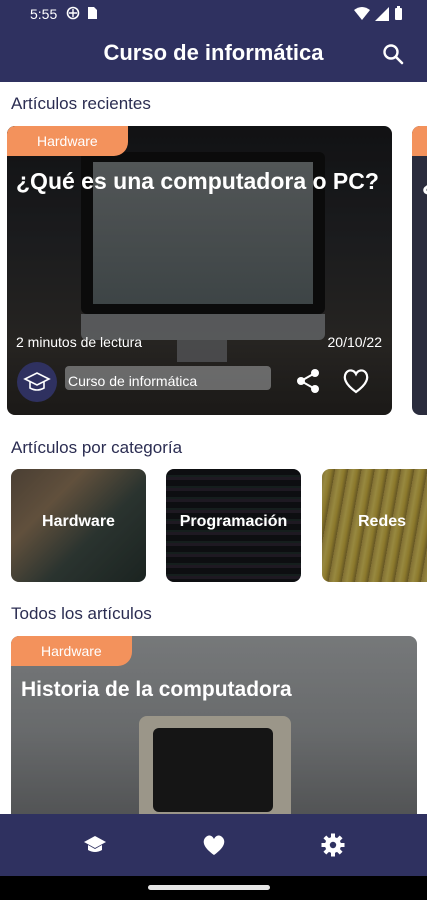 This screenshot has width=427, height=900. I want to click on settings-icon, so click(333, 845).